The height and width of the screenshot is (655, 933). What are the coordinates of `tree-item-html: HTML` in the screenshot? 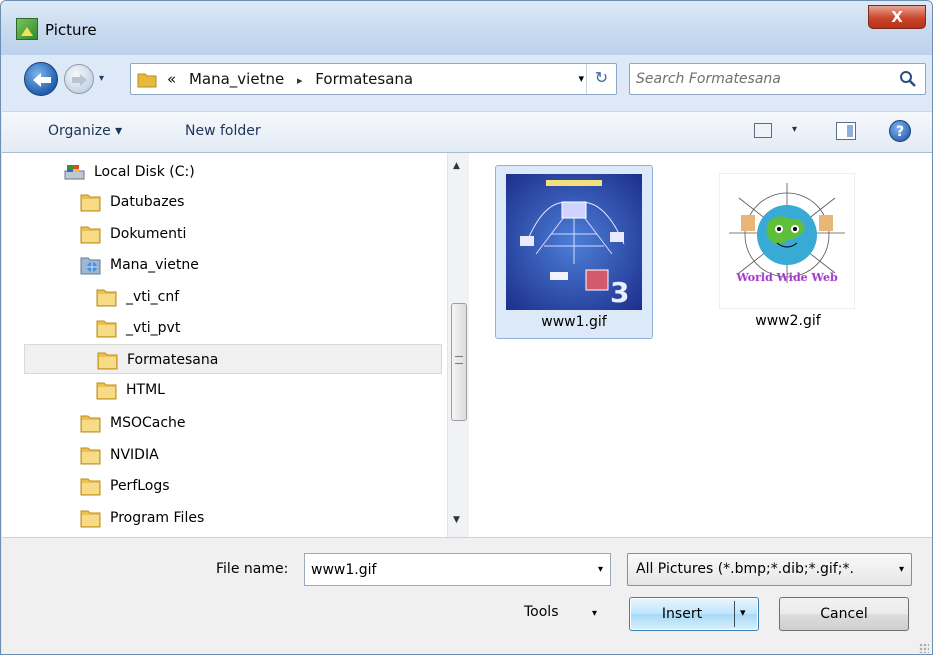 It's located at (130, 390).